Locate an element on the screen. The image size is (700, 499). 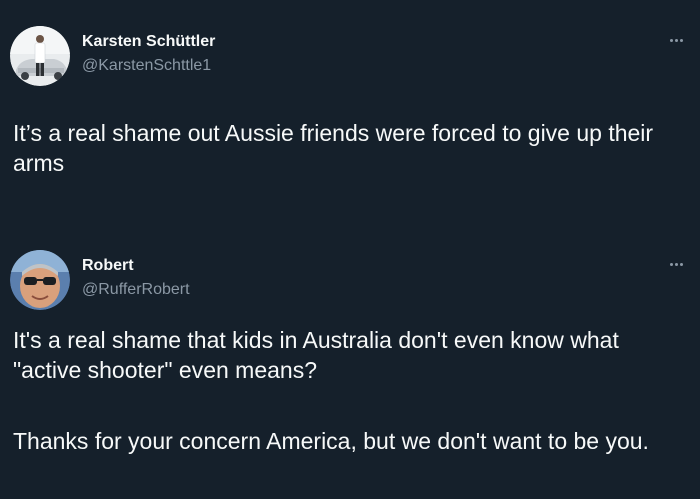
display-name: Karsten Schüttler is located at coordinates (148, 42).